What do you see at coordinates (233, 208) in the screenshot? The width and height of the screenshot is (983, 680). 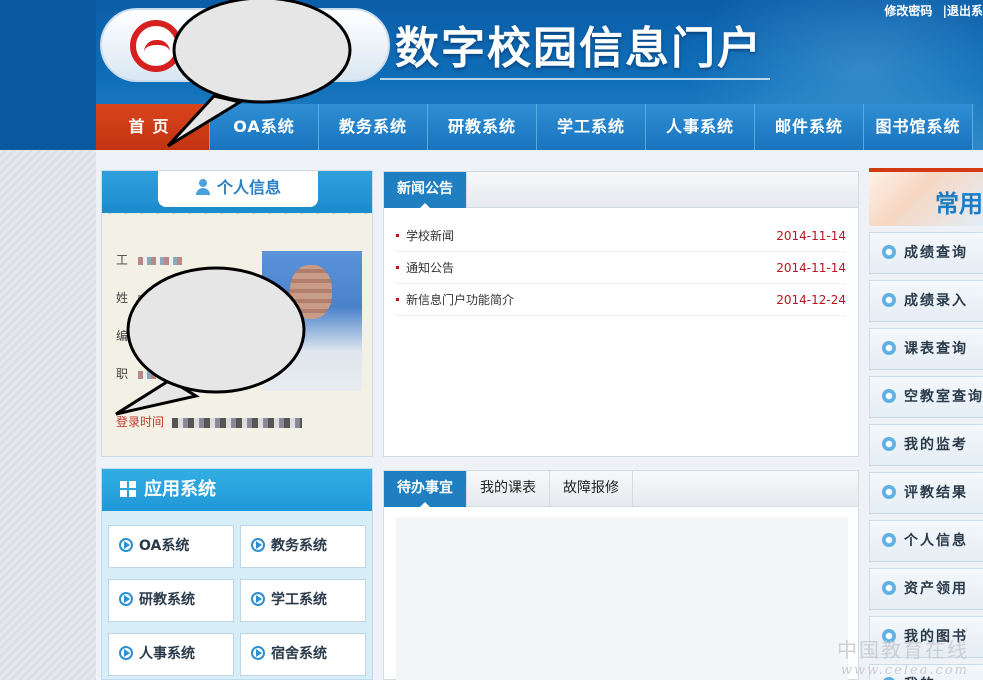 I see `redaction-overlay` at bounding box center [233, 208].